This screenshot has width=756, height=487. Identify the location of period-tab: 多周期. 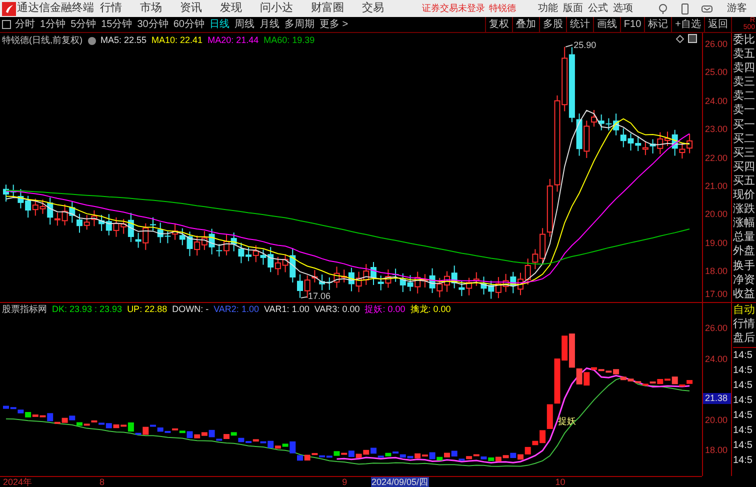
(299, 24).